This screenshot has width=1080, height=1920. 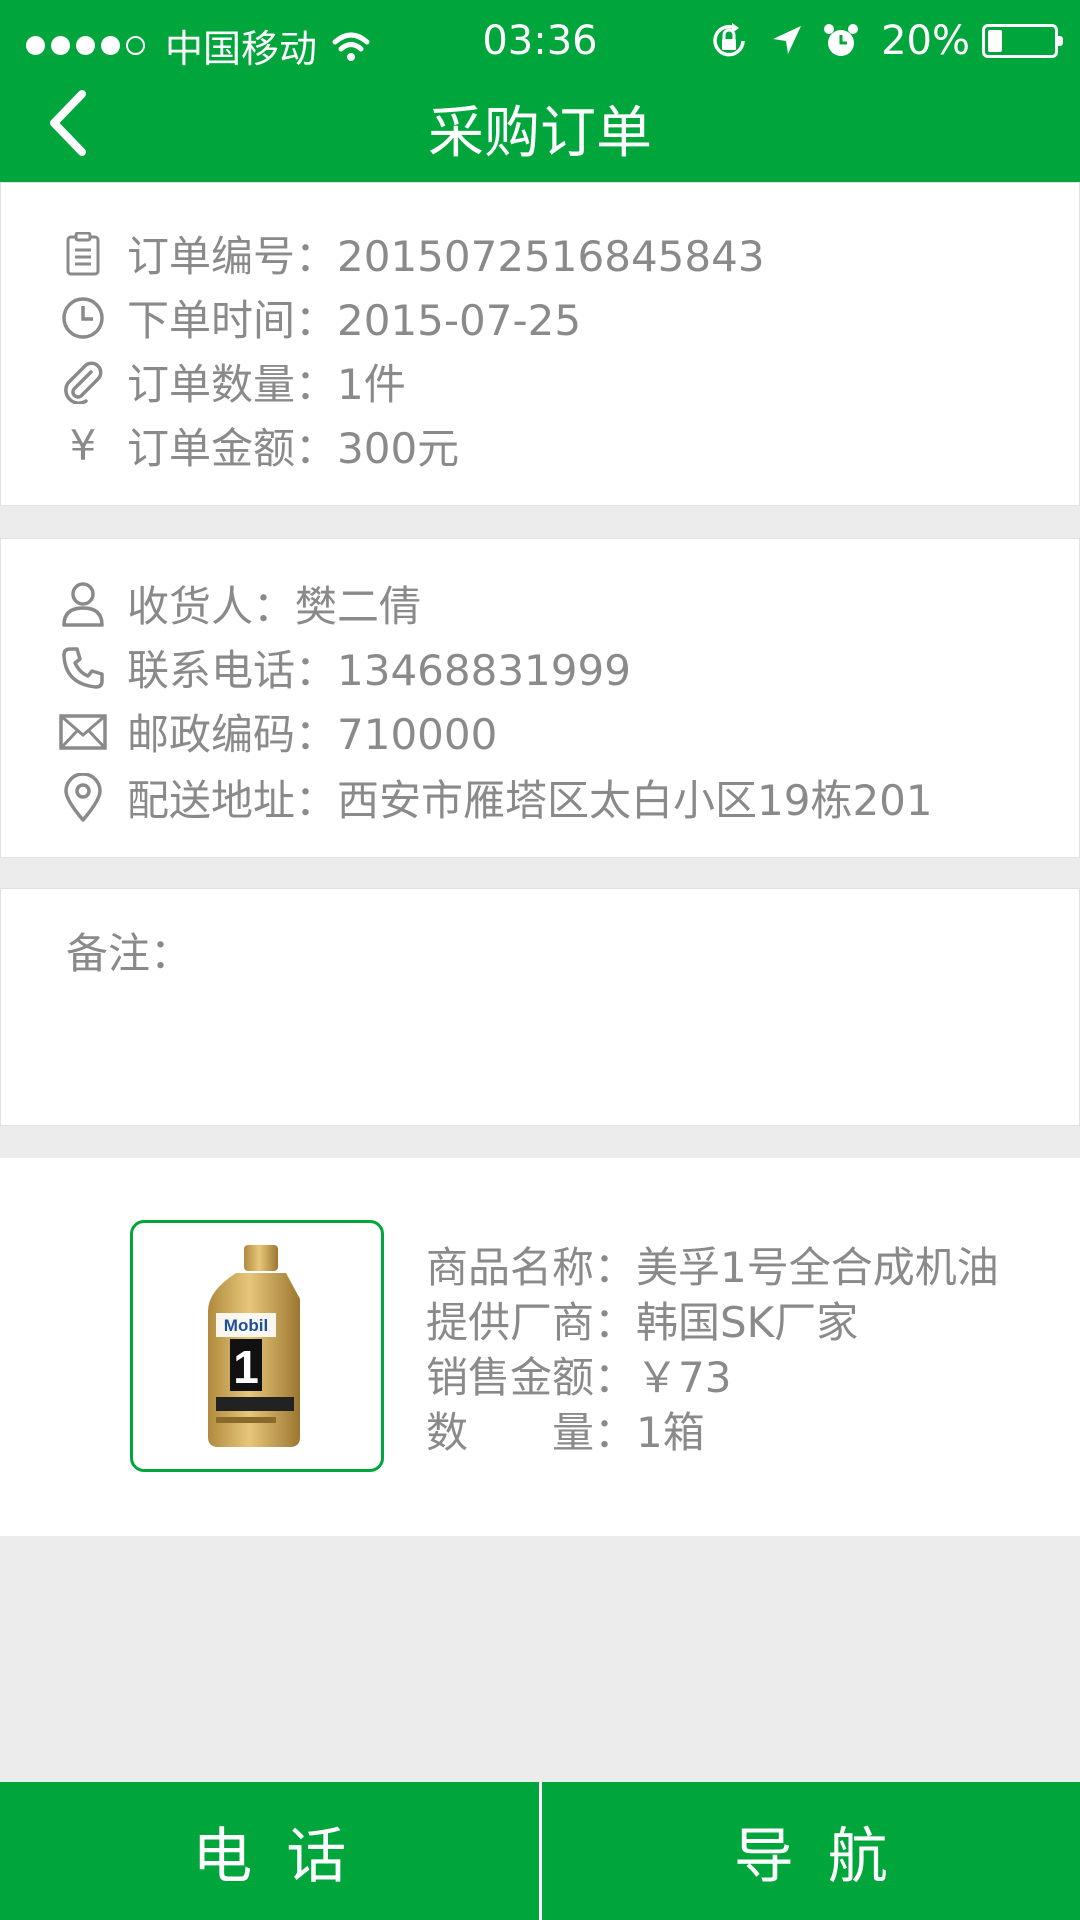 I want to click on receiver-phone: 联系电话：13468831999, so click(x=379, y=670).